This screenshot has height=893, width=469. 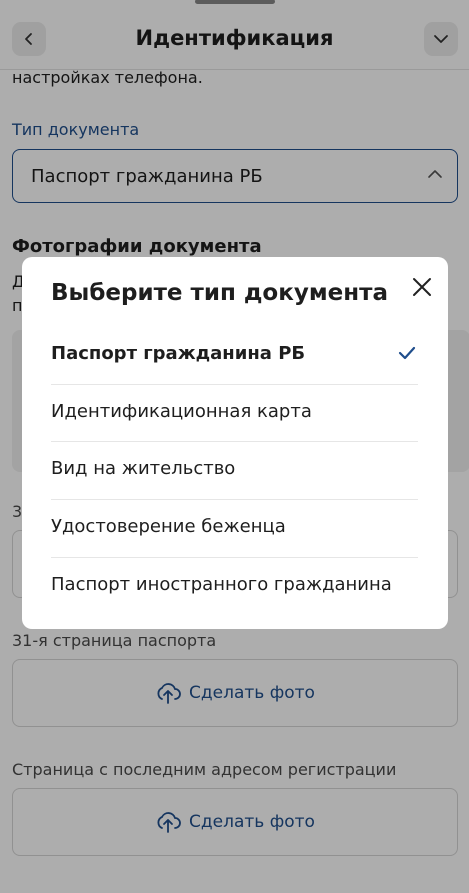 What do you see at coordinates (168, 527) in the screenshot?
I see `option-label: Удостоверение беженца` at bounding box center [168, 527].